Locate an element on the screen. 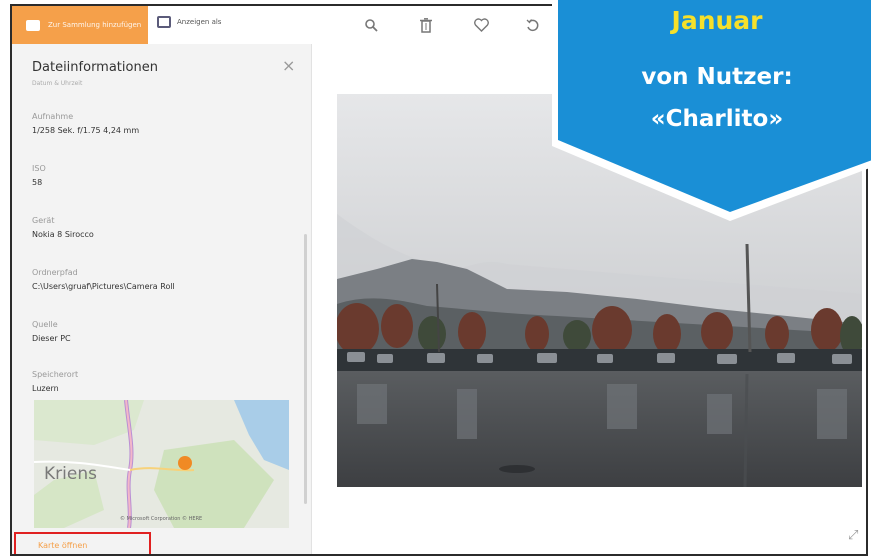 The width and height of the screenshot is (871, 559). map-city-label: Kriens is located at coordinates (70, 474).